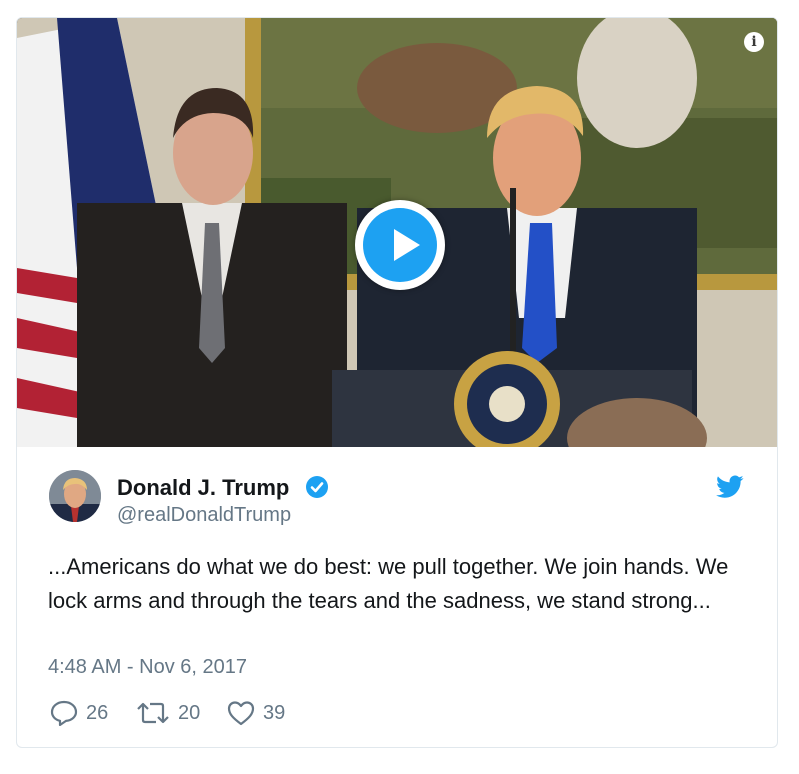  What do you see at coordinates (203, 488) in the screenshot?
I see `author-name: Donald J. Trump` at bounding box center [203, 488].